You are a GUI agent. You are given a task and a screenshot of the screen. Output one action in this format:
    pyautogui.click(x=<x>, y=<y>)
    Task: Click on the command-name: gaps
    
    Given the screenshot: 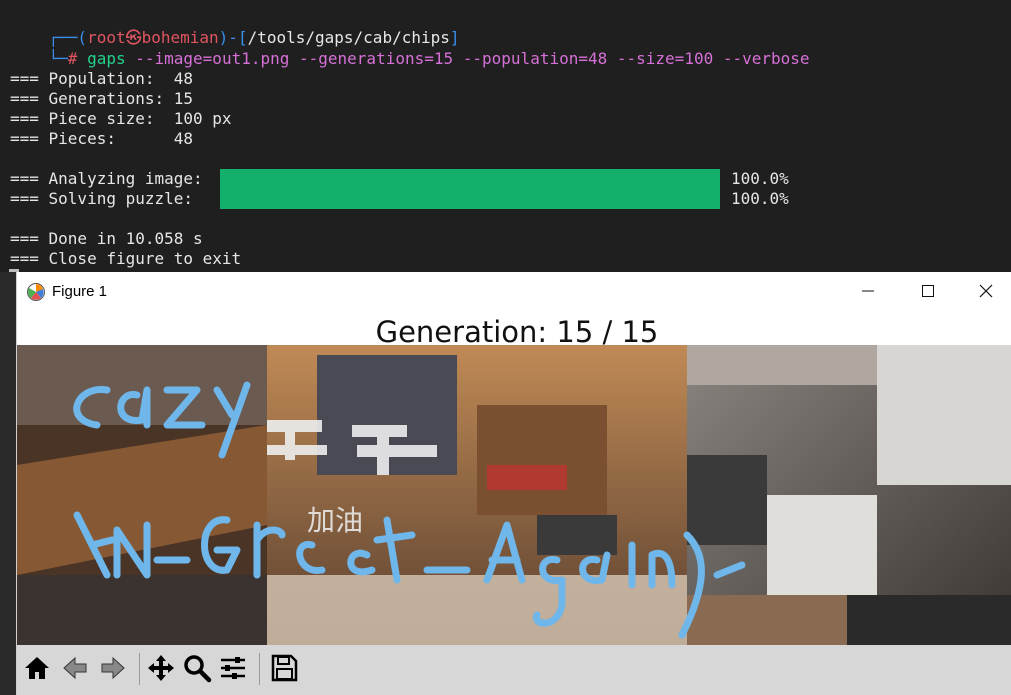 What is the action you would take?
    pyautogui.click(x=106, y=58)
    